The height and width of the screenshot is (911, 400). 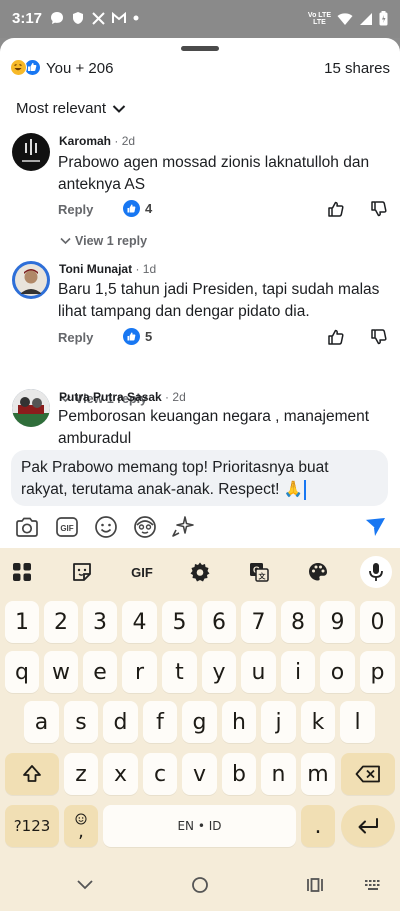 I want to click on key-v: v, so click(x=199, y=774).